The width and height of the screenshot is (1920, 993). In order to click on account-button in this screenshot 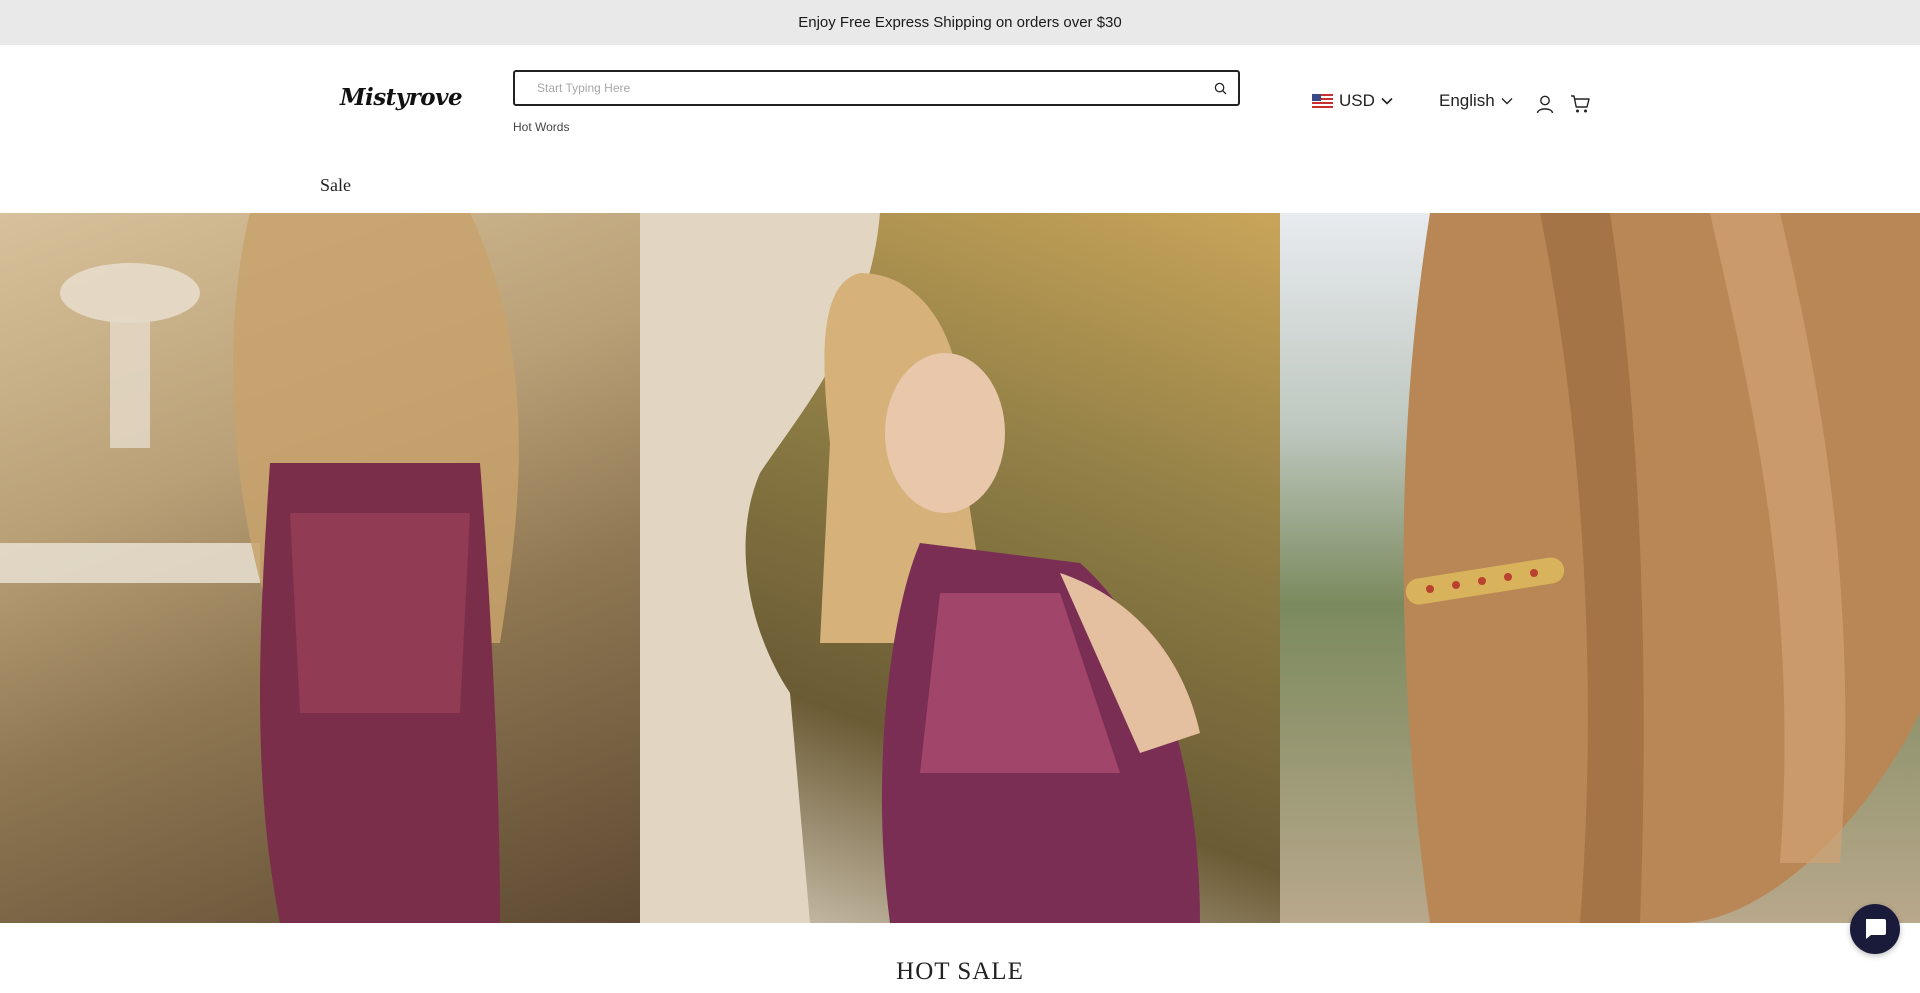, I will do `click(1545, 104)`.